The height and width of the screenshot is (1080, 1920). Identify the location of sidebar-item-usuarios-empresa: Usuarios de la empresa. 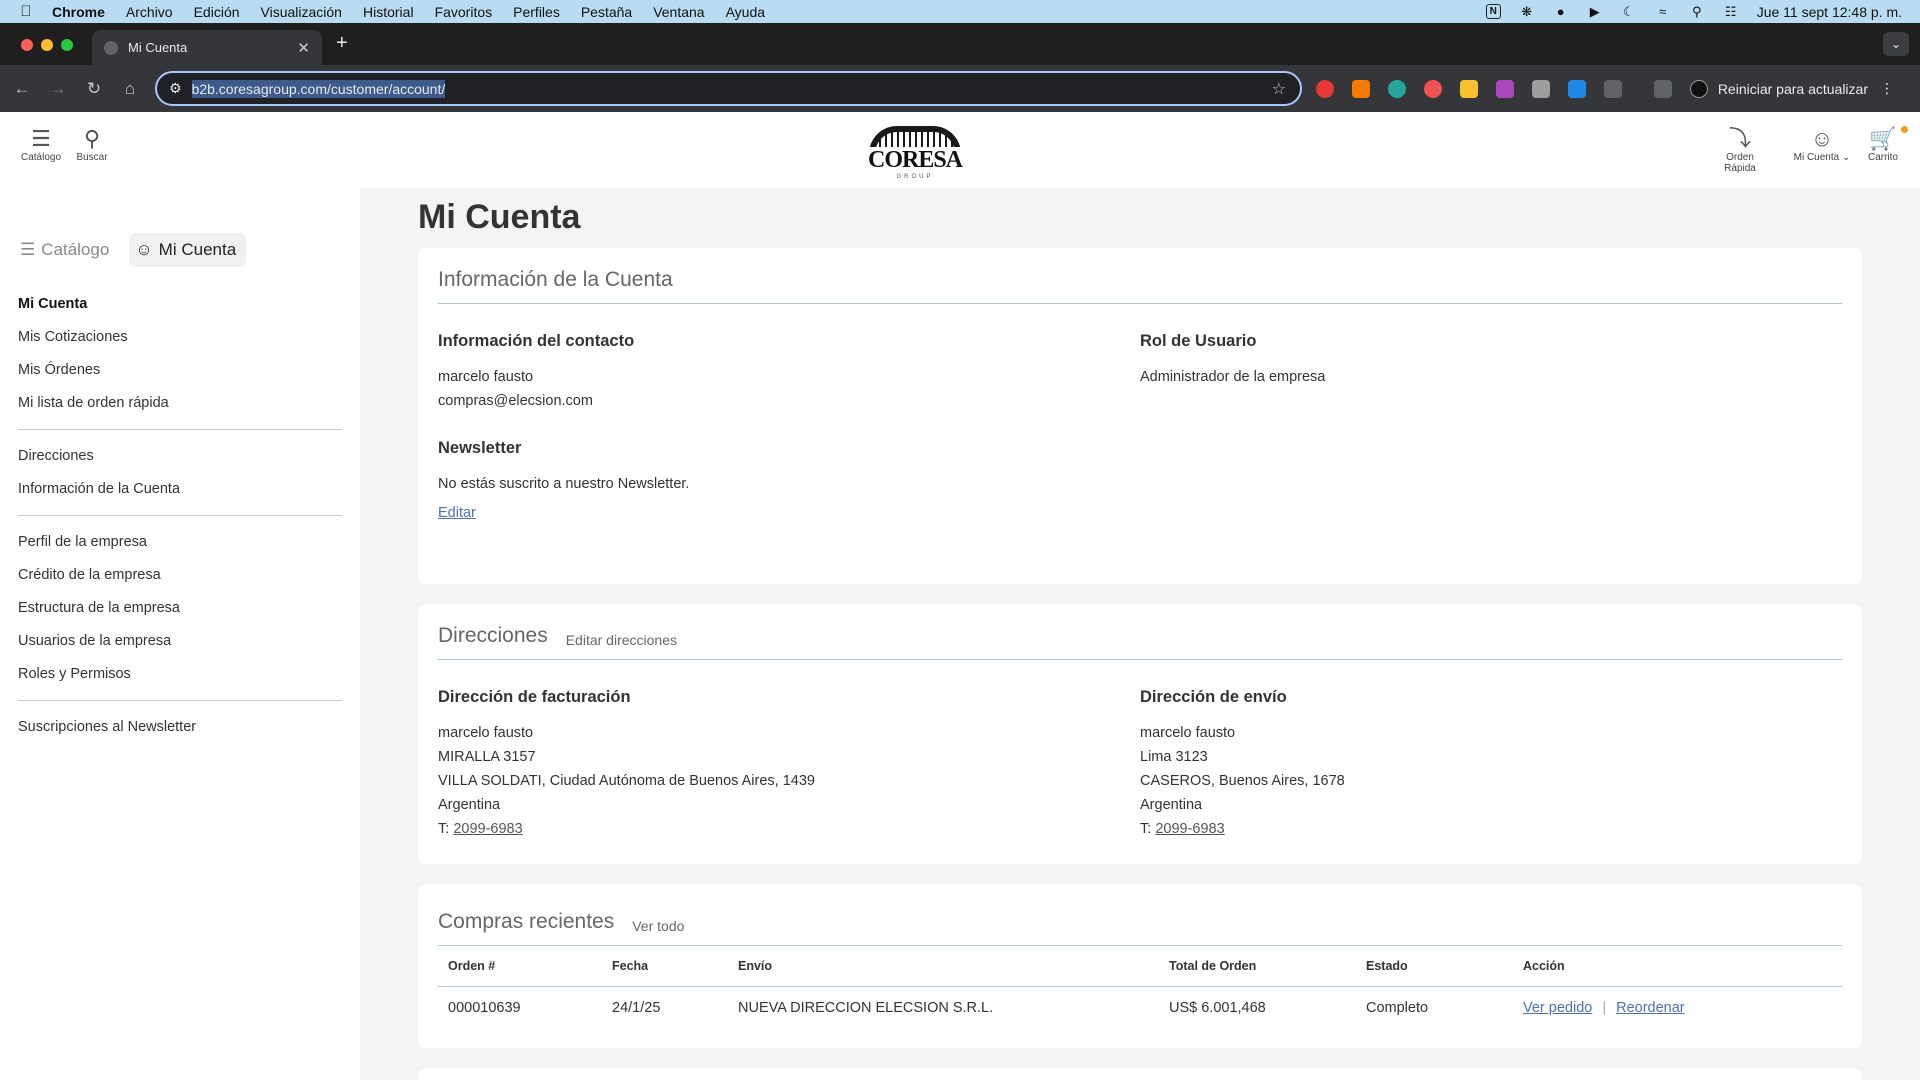
(180, 641).